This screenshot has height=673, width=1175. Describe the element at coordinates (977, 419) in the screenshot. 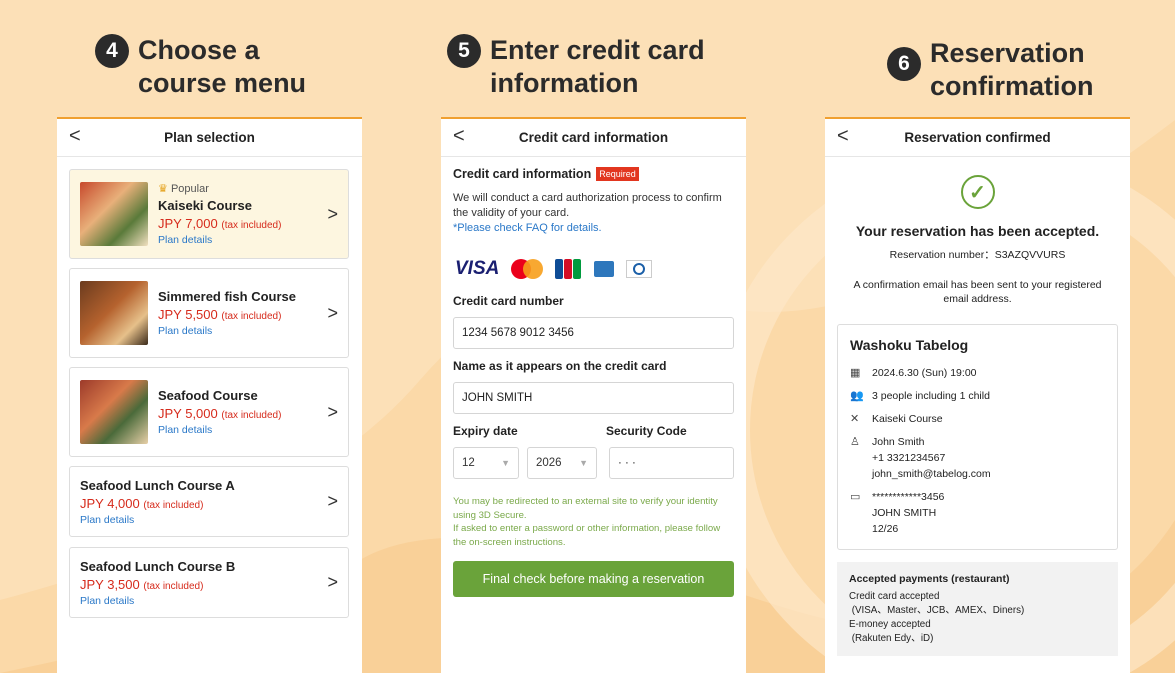

I see `detail-course: ✕ Kaiseki Course` at that location.